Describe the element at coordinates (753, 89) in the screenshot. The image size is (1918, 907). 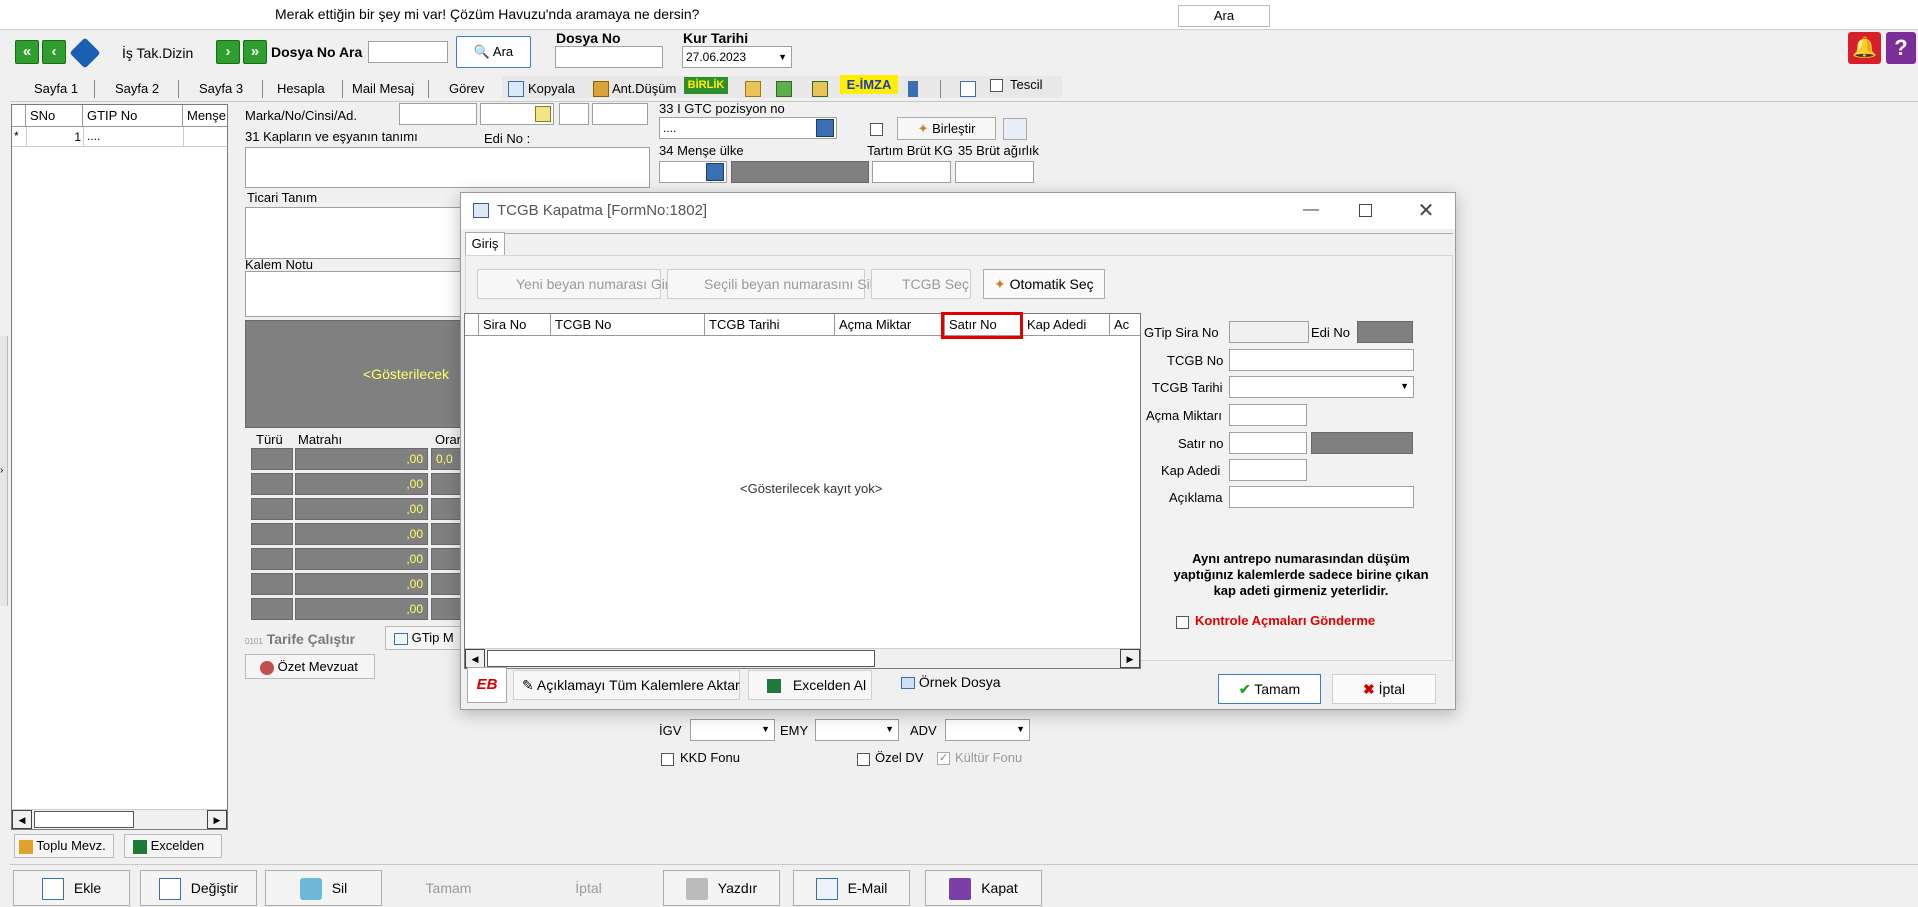
I see `folder-icon` at that location.